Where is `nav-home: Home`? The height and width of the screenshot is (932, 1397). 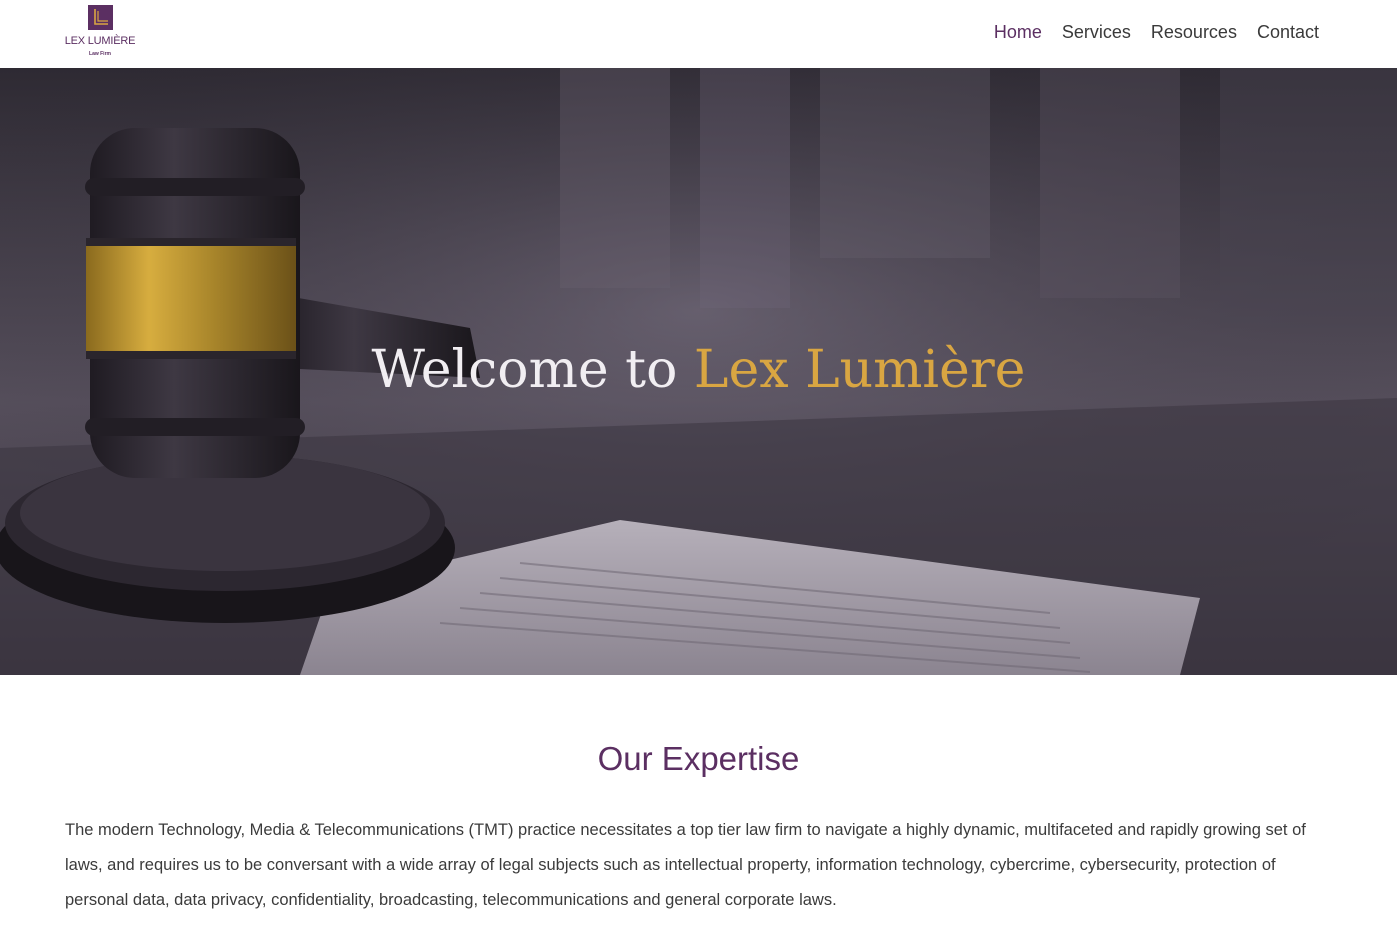 nav-home: Home is located at coordinates (1018, 32).